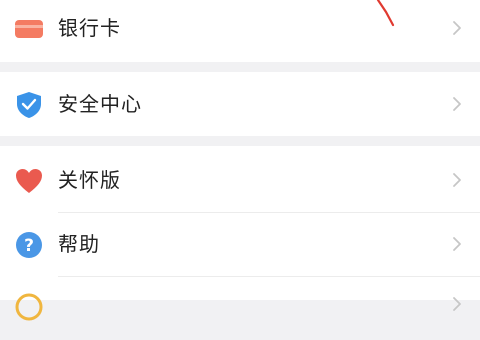 This screenshot has height=340, width=480. I want to click on heart-icon, so click(29, 181).